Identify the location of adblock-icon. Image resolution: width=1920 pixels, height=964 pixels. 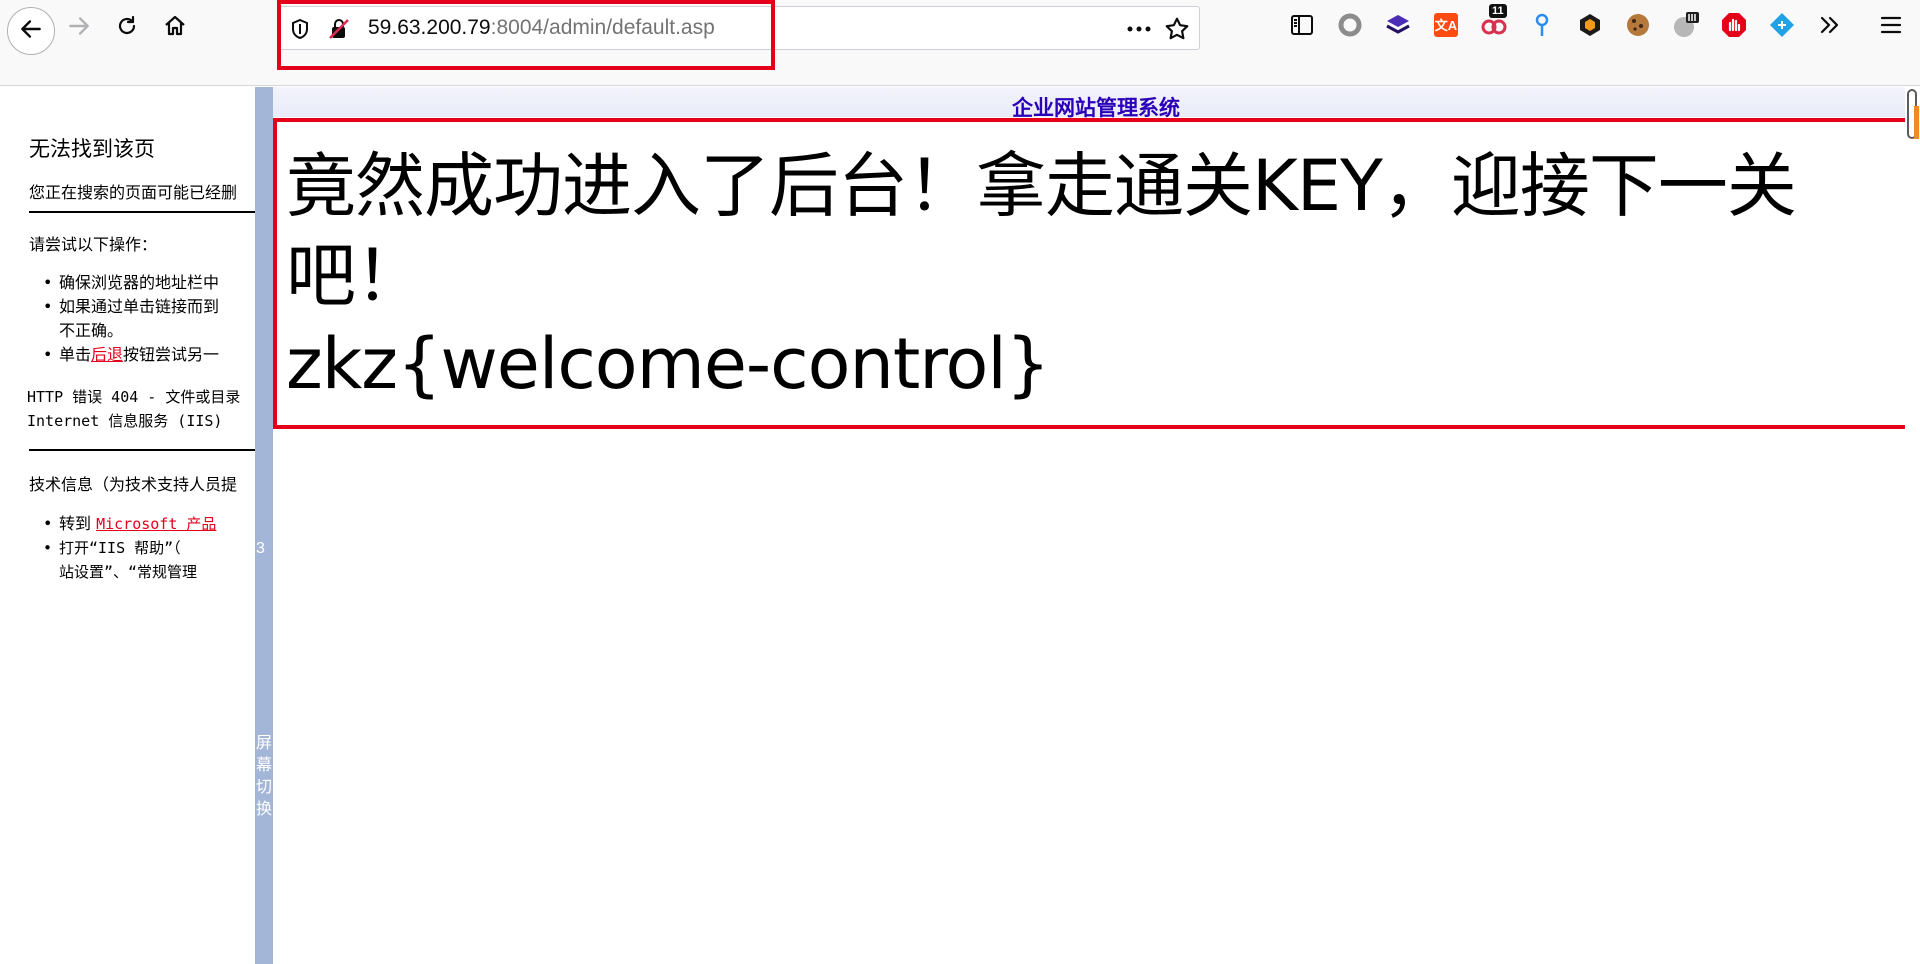
(1734, 25).